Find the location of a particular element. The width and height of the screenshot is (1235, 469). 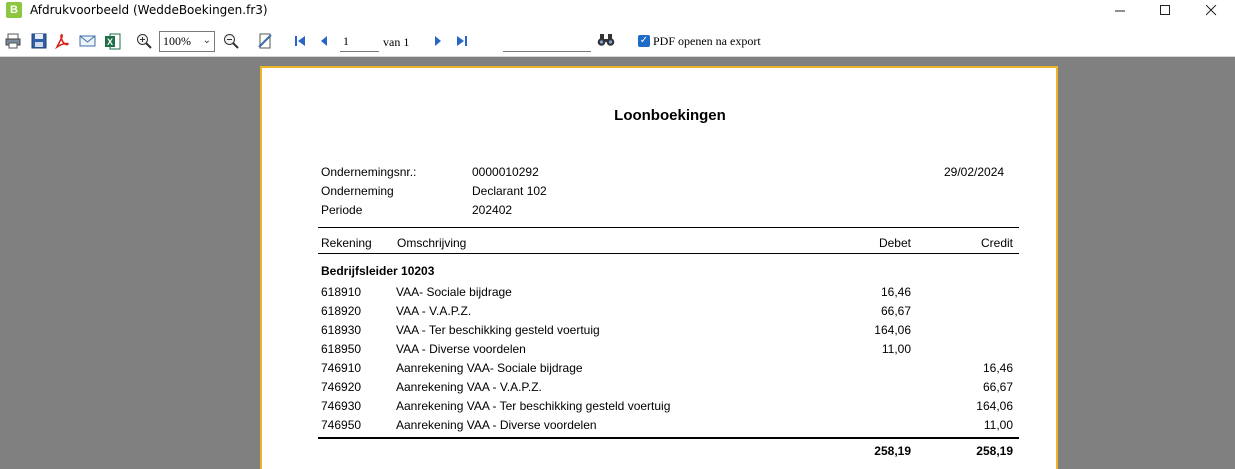

close-button is located at coordinates (1211, 10).